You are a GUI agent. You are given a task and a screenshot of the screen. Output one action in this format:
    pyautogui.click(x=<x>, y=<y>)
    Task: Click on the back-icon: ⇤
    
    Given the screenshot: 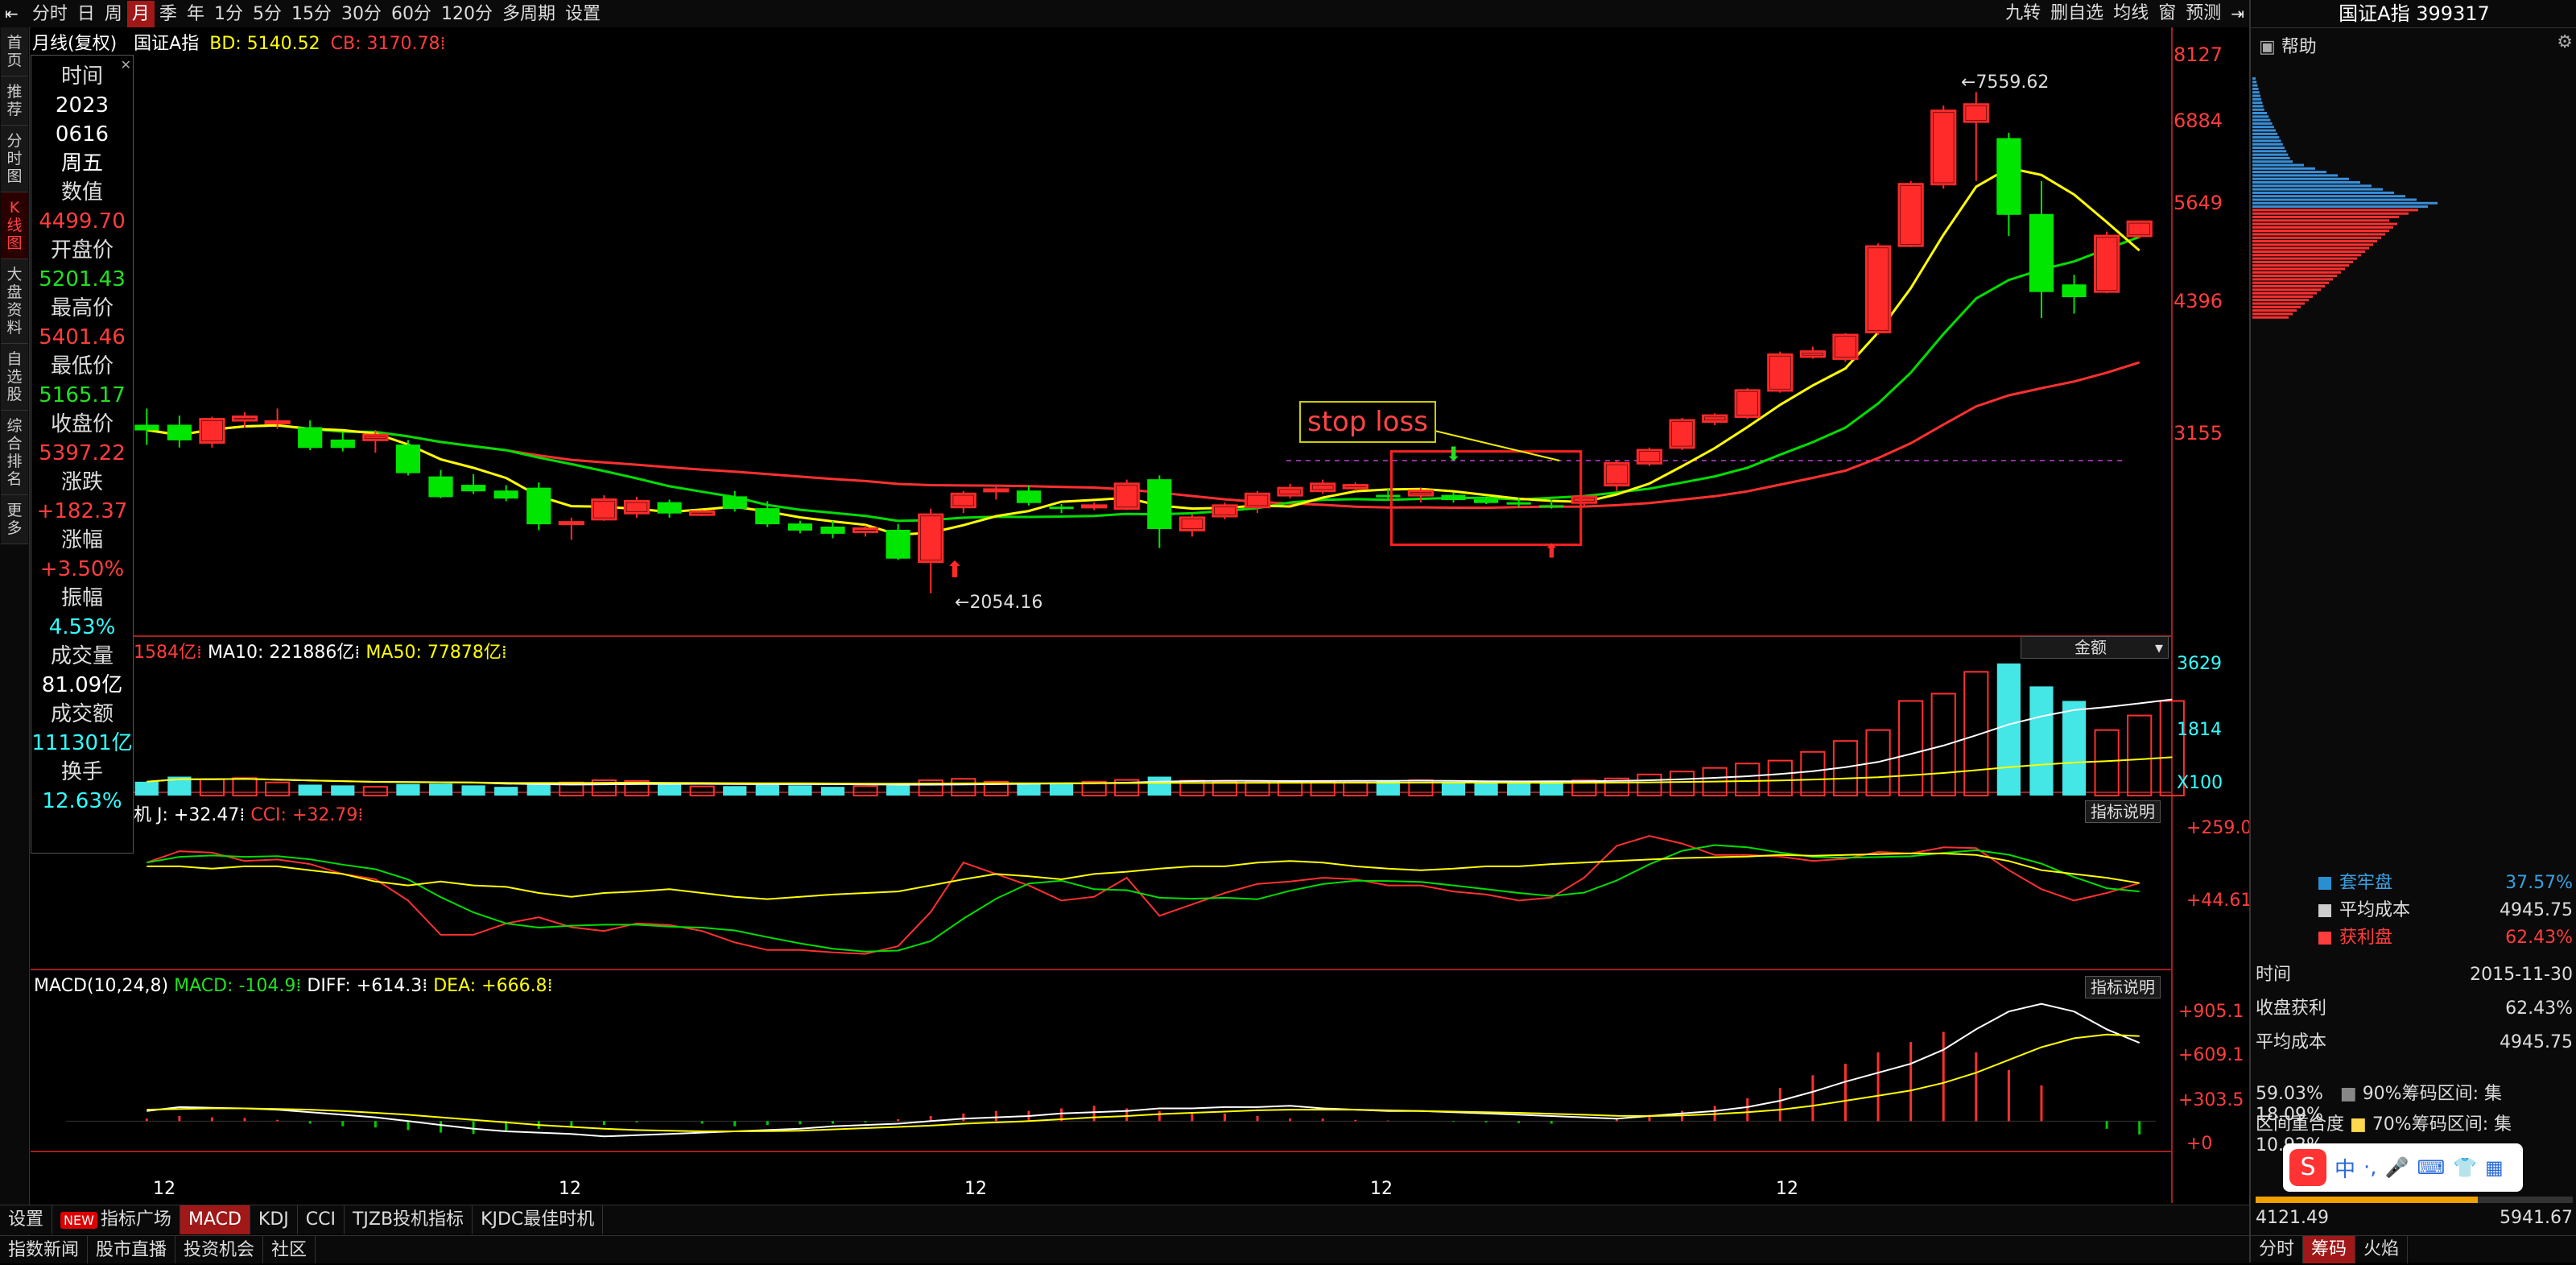 What is the action you would take?
    pyautogui.click(x=11, y=13)
    